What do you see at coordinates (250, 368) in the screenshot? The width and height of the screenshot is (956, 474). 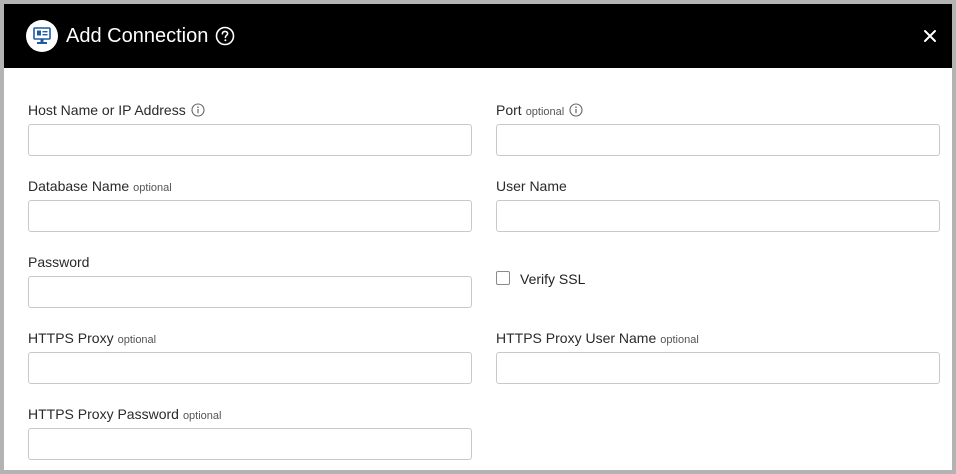 I see `proxy-input` at bounding box center [250, 368].